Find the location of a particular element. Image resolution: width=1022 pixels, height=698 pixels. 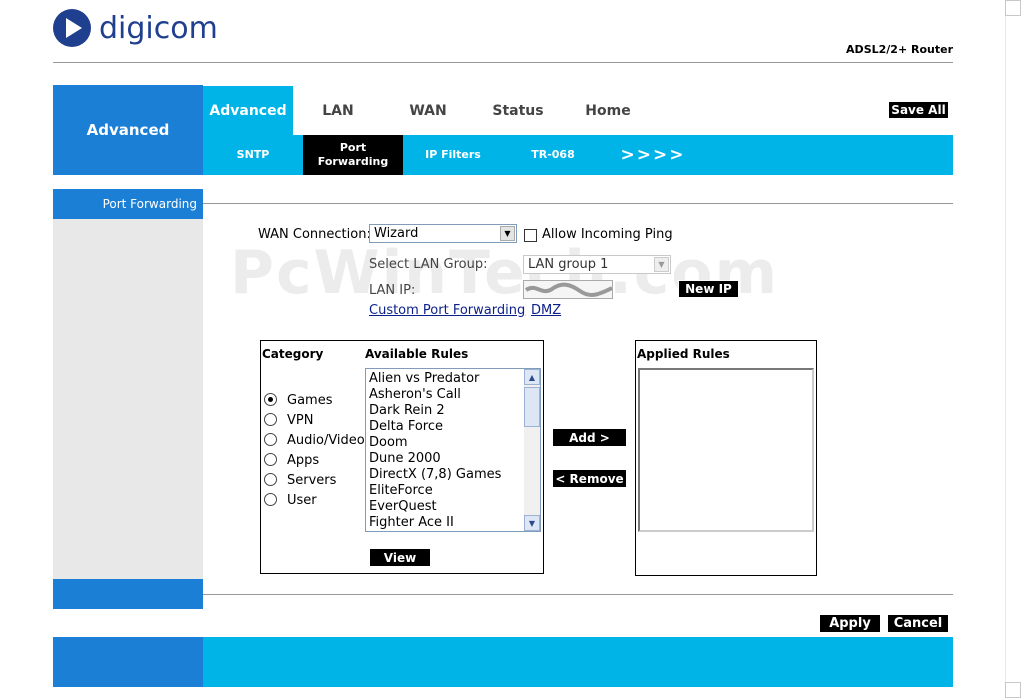

radio-user is located at coordinates (270, 499).